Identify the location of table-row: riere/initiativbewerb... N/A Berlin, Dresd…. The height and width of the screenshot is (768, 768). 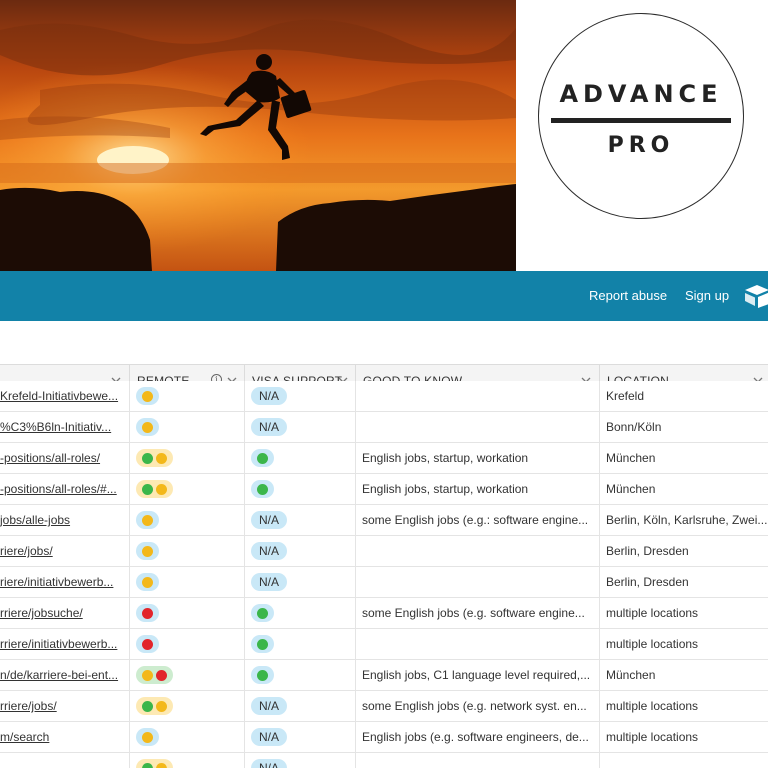
(384, 582).